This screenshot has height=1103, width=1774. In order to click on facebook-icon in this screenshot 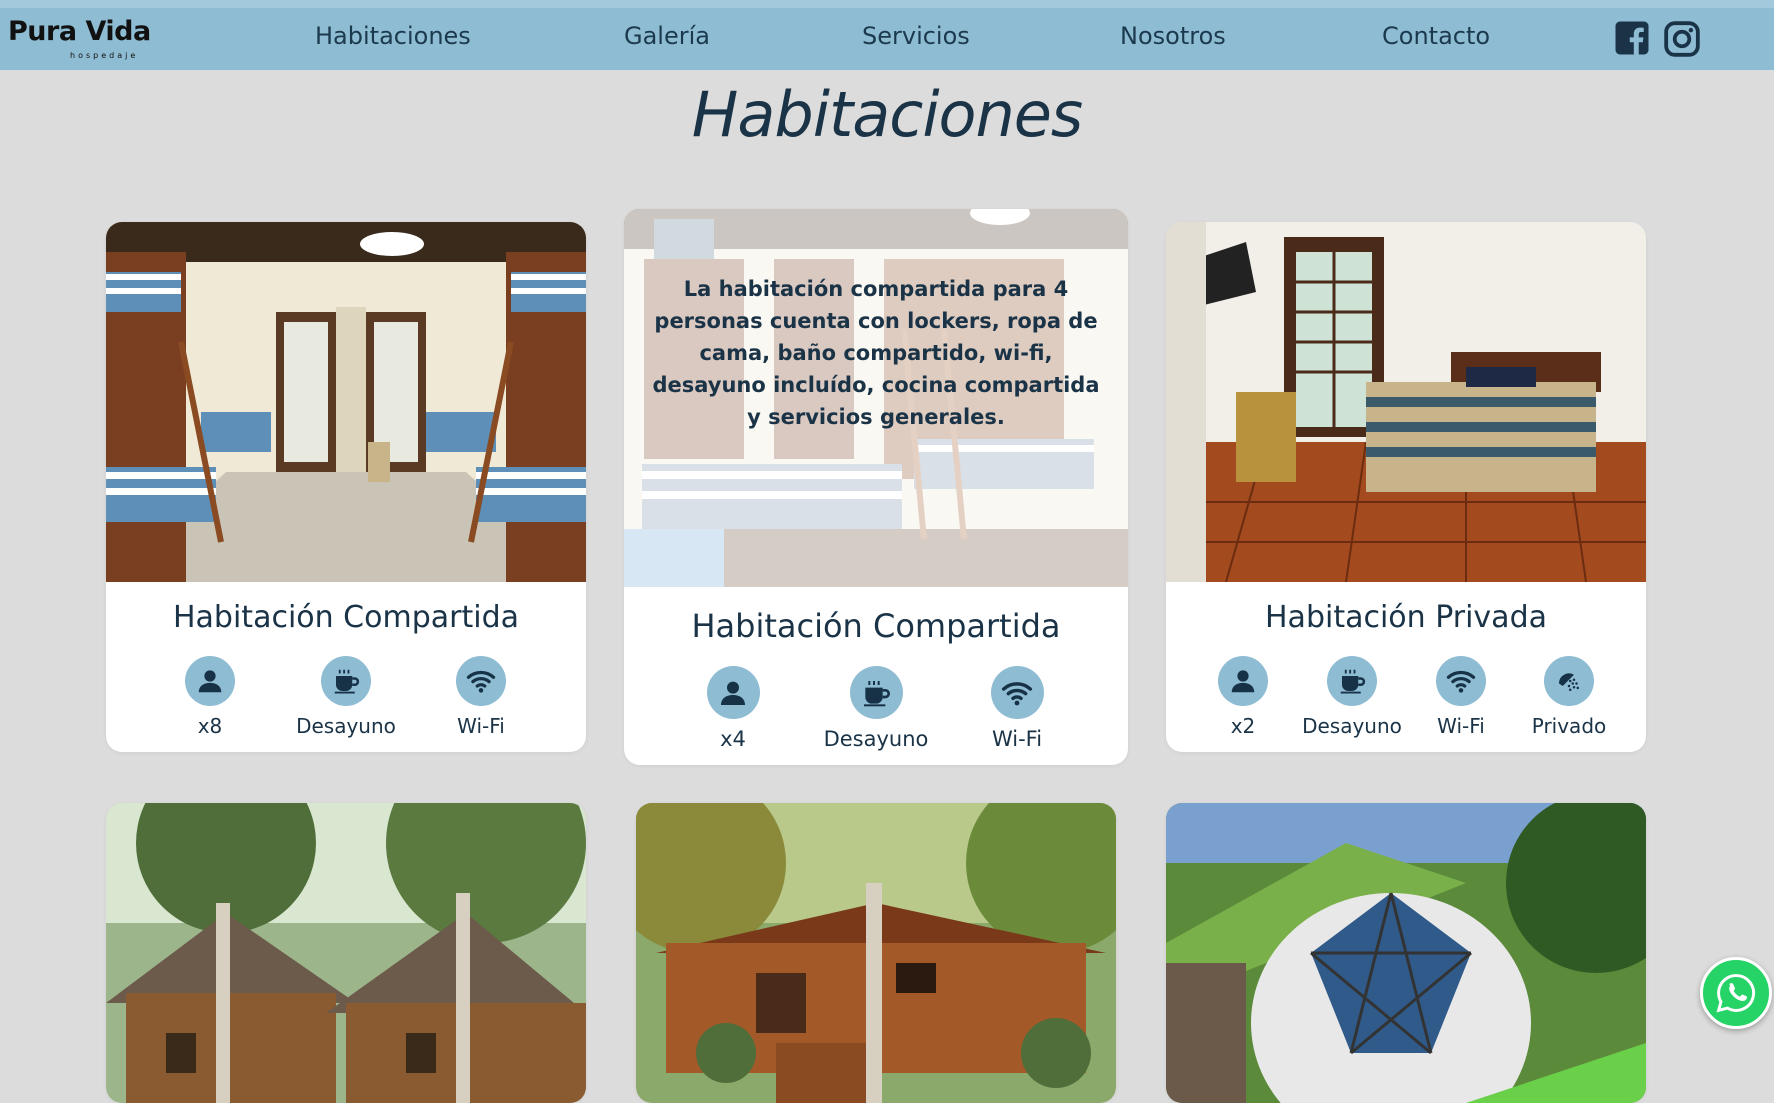, I will do `click(1633, 39)`.